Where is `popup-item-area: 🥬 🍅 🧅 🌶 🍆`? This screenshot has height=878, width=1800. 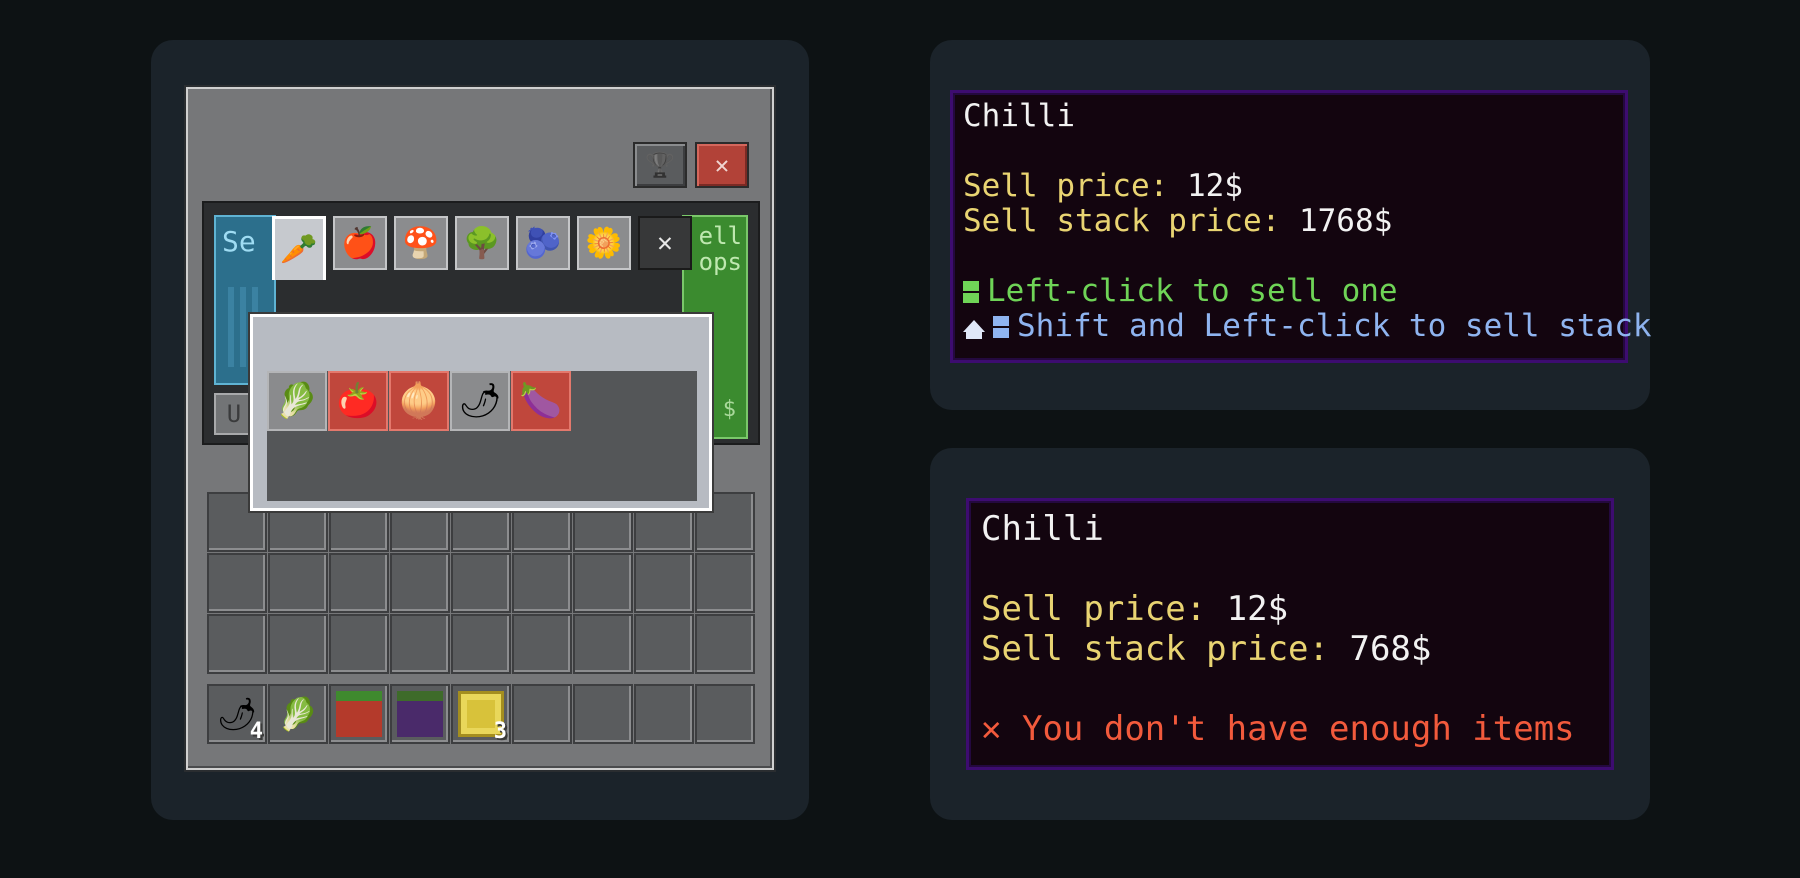
popup-item-area: 🥬 🍅 🧅 🌶 🍆 is located at coordinates (482, 436).